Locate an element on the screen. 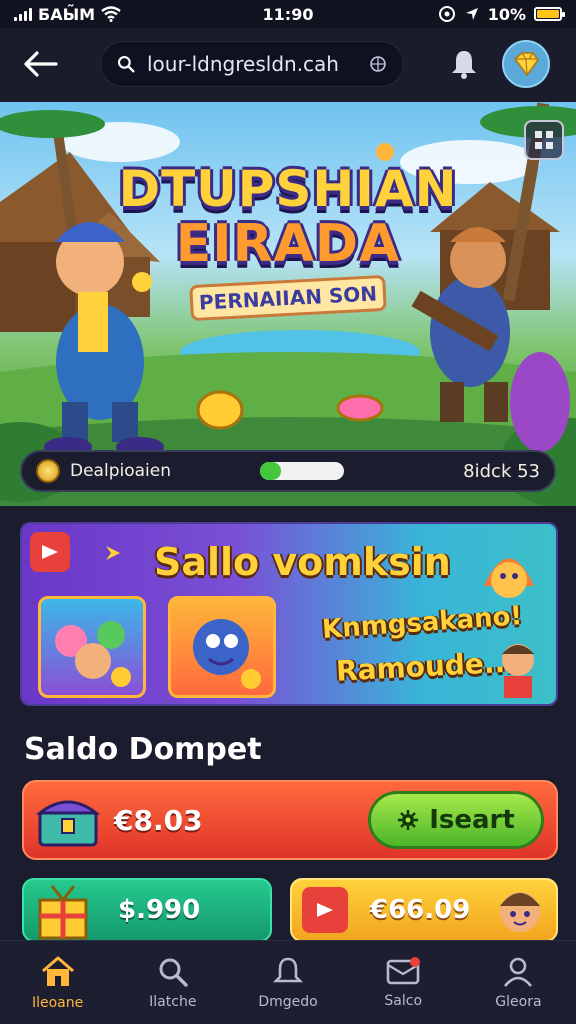 The image size is (576, 1024). notification-button is located at coordinates (464, 64).